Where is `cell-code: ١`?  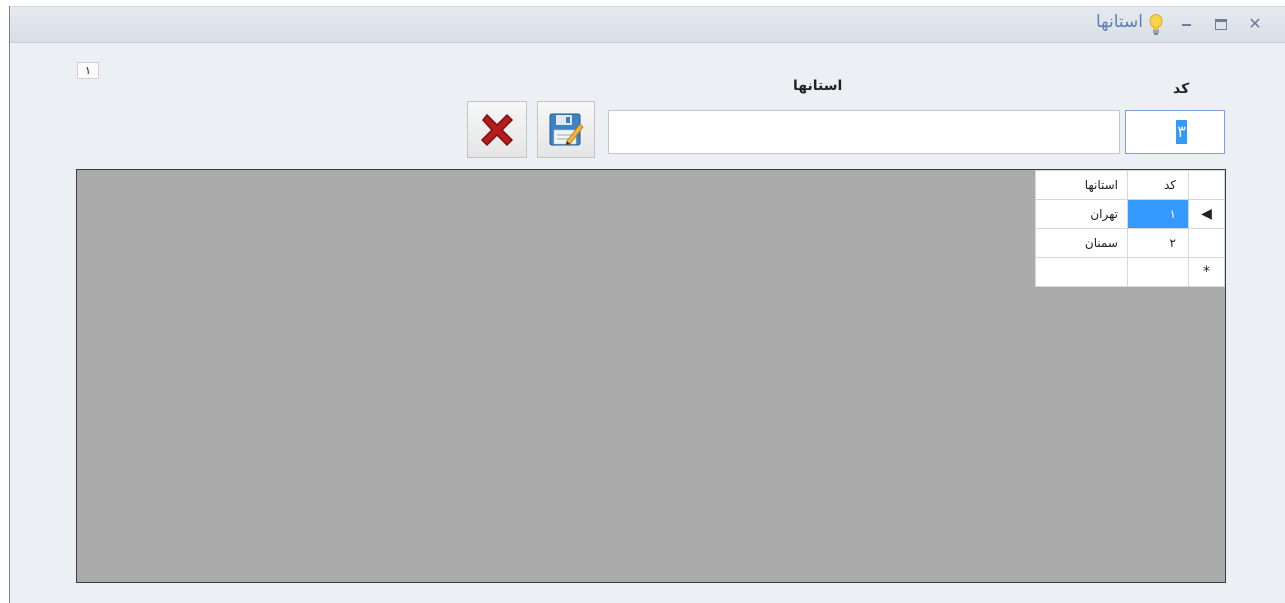 cell-code: ١ is located at coordinates (1158, 214).